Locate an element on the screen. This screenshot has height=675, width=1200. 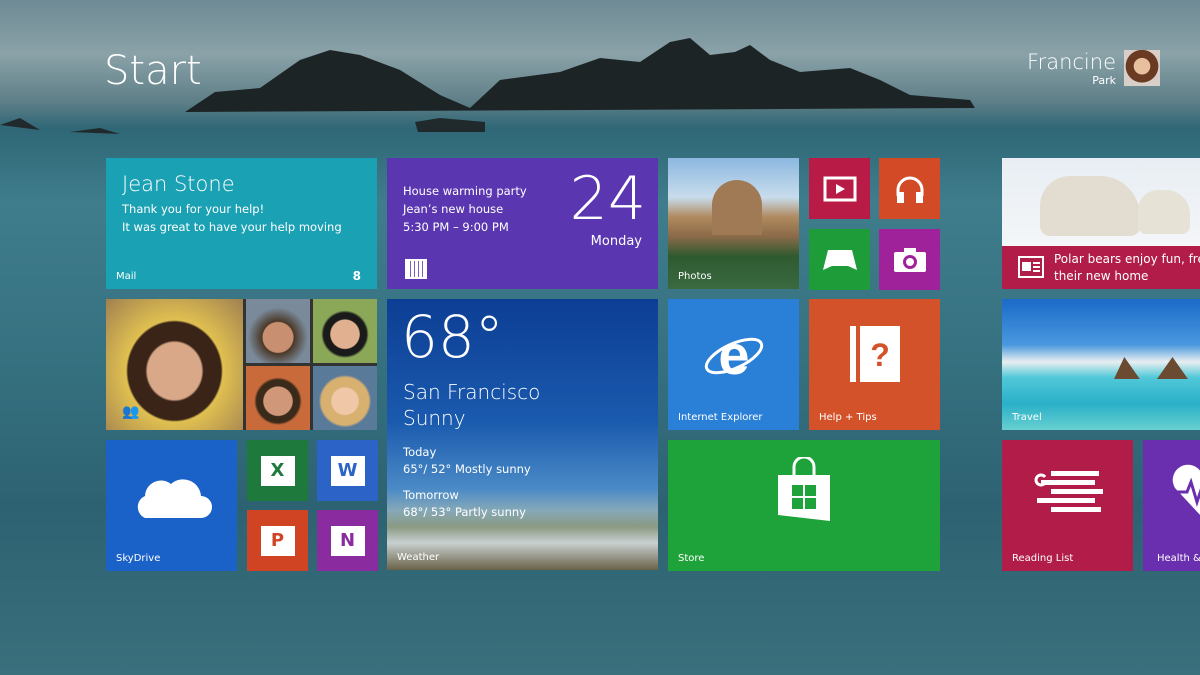
tile-label: SkyDrive is located at coordinates (138, 558).